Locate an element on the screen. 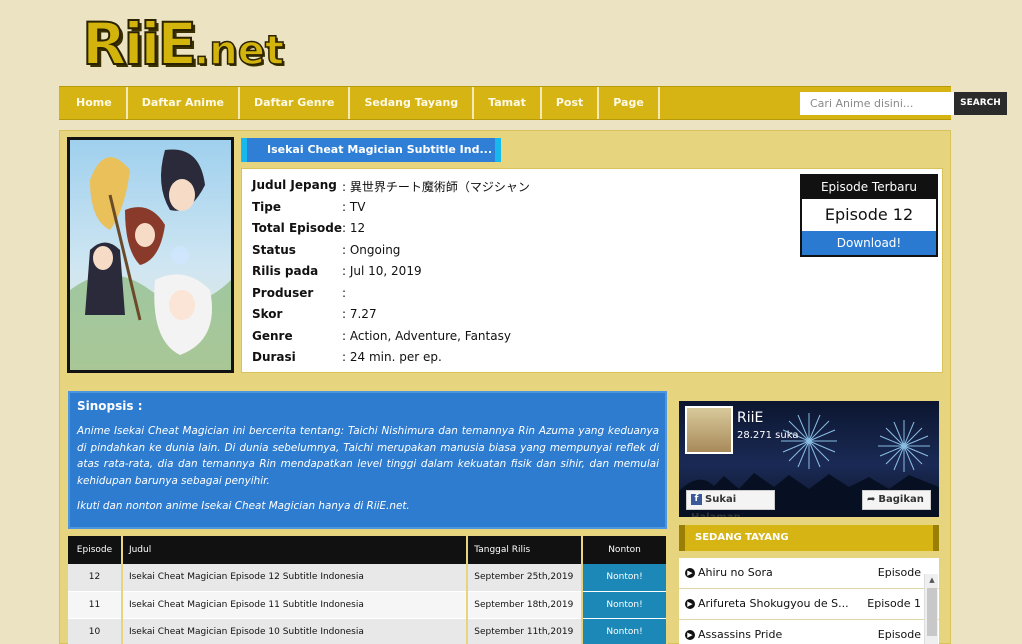 Image resolution: width=1022 pixels, height=644 pixels. sinopsis-title: Sinopsis : is located at coordinates (110, 406).